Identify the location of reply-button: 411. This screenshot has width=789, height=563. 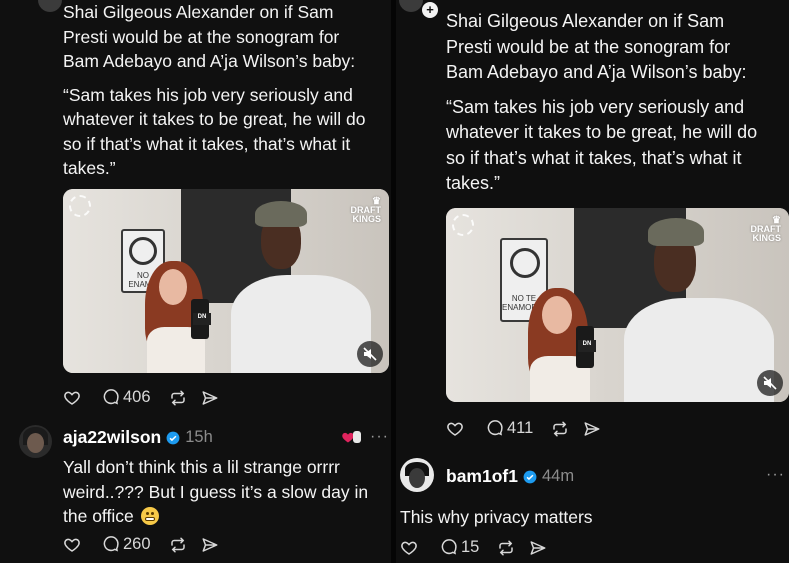
(509, 428).